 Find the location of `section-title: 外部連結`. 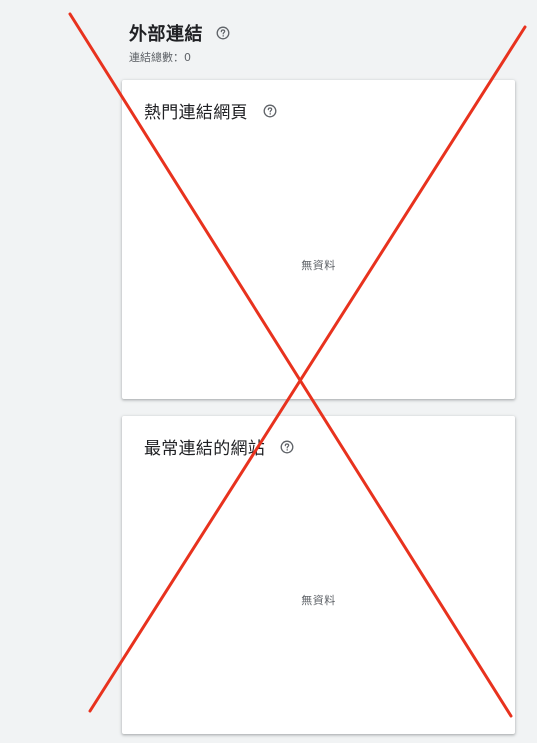

section-title: 外部連結 is located at coordinates (166, 34).